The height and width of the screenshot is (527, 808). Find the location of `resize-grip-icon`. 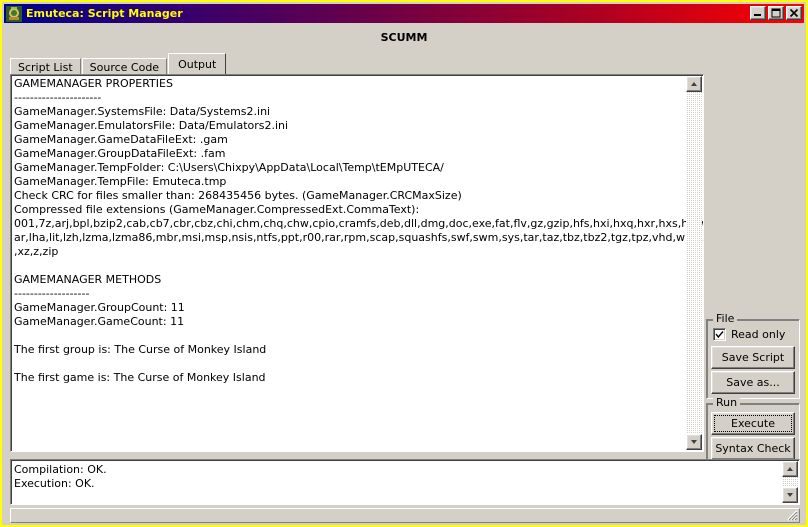

resize-grip-icon is located at coordinates (791, 514).